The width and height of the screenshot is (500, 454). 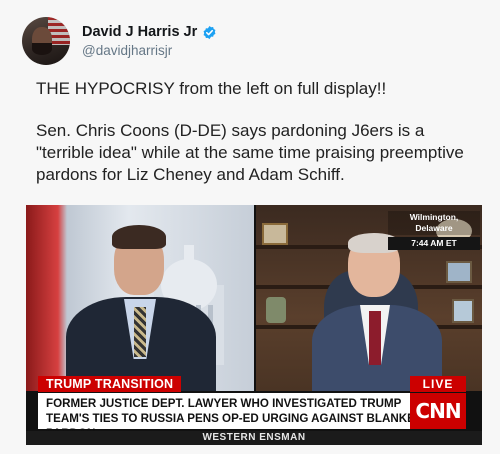 I want to click on name-row: David J Harris Jr, so click(x=149, y=32).